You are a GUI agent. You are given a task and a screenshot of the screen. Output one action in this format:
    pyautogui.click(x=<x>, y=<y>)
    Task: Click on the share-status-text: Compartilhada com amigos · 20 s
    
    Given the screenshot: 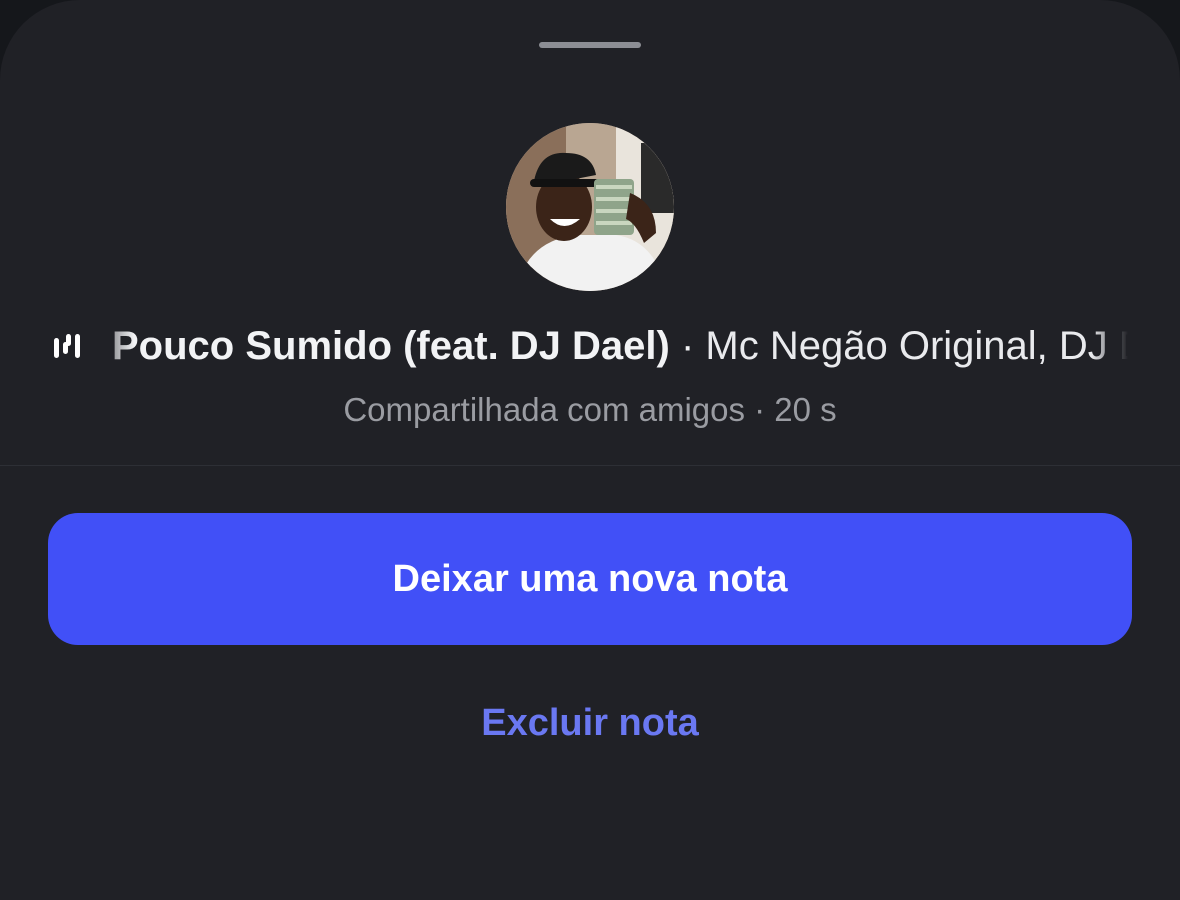 What is the action you would take?
    pyautogui.click(x=590, y=409)
    